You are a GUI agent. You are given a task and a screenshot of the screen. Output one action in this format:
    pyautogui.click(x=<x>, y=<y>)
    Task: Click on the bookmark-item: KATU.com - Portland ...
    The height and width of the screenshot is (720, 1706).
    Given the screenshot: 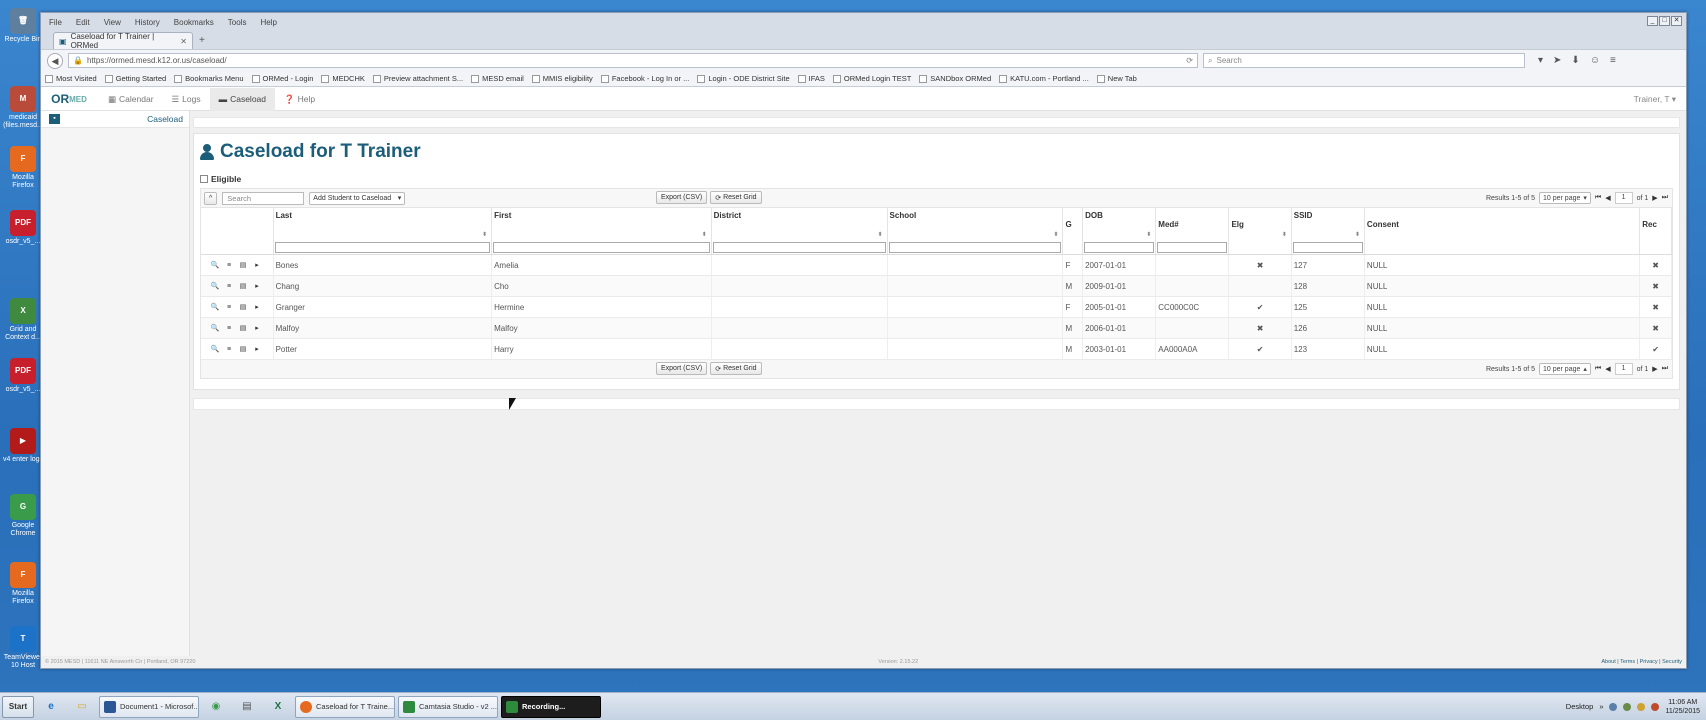 What is the action you would take?
    pyautogui.click(x=1044, y=78)
    